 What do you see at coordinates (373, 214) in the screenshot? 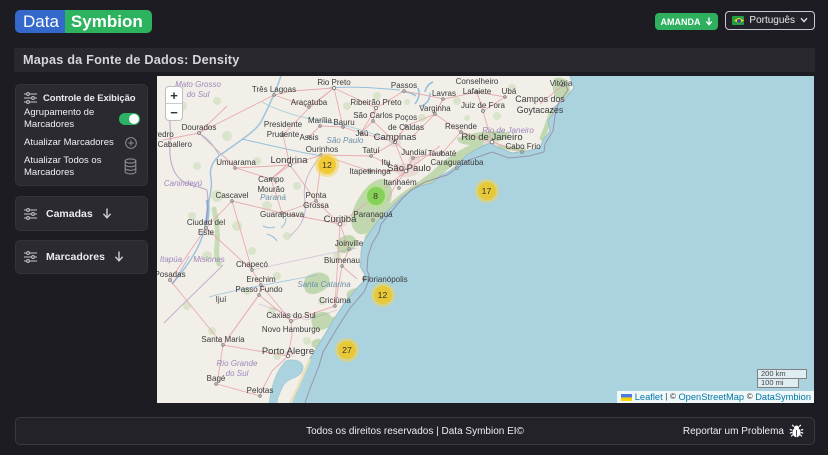
I see `svg-text: Paranaguá` at bounding box center [373, 214].